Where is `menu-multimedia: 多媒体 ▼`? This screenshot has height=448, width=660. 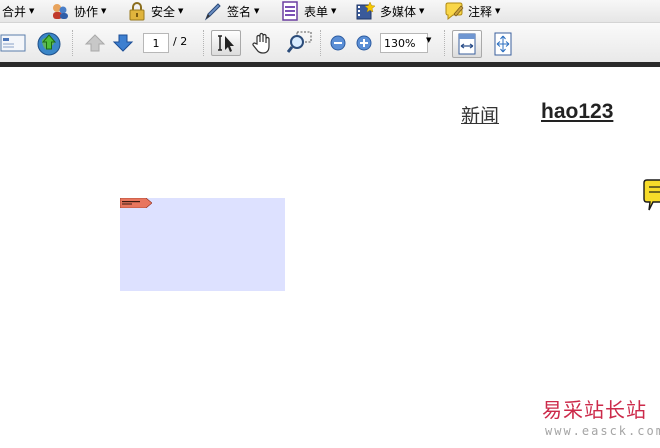 menu-multimedia: 多媒体 ▼ is located at coordinates (390, 11).